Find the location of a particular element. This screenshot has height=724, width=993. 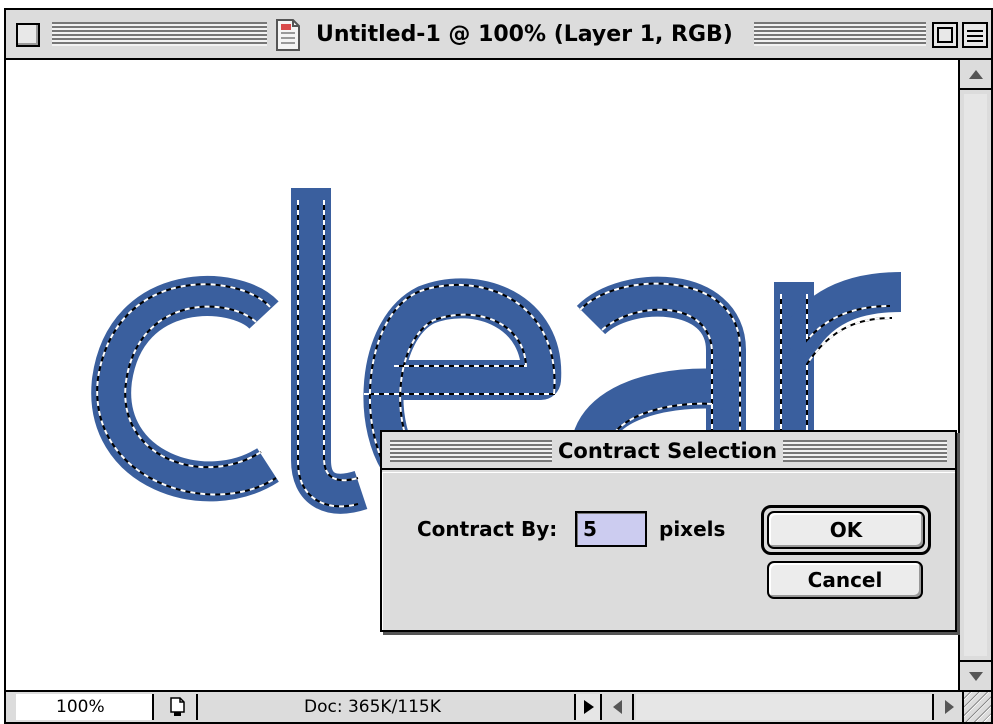

status-popup-arrow-button is located at coordinates (588, 707).